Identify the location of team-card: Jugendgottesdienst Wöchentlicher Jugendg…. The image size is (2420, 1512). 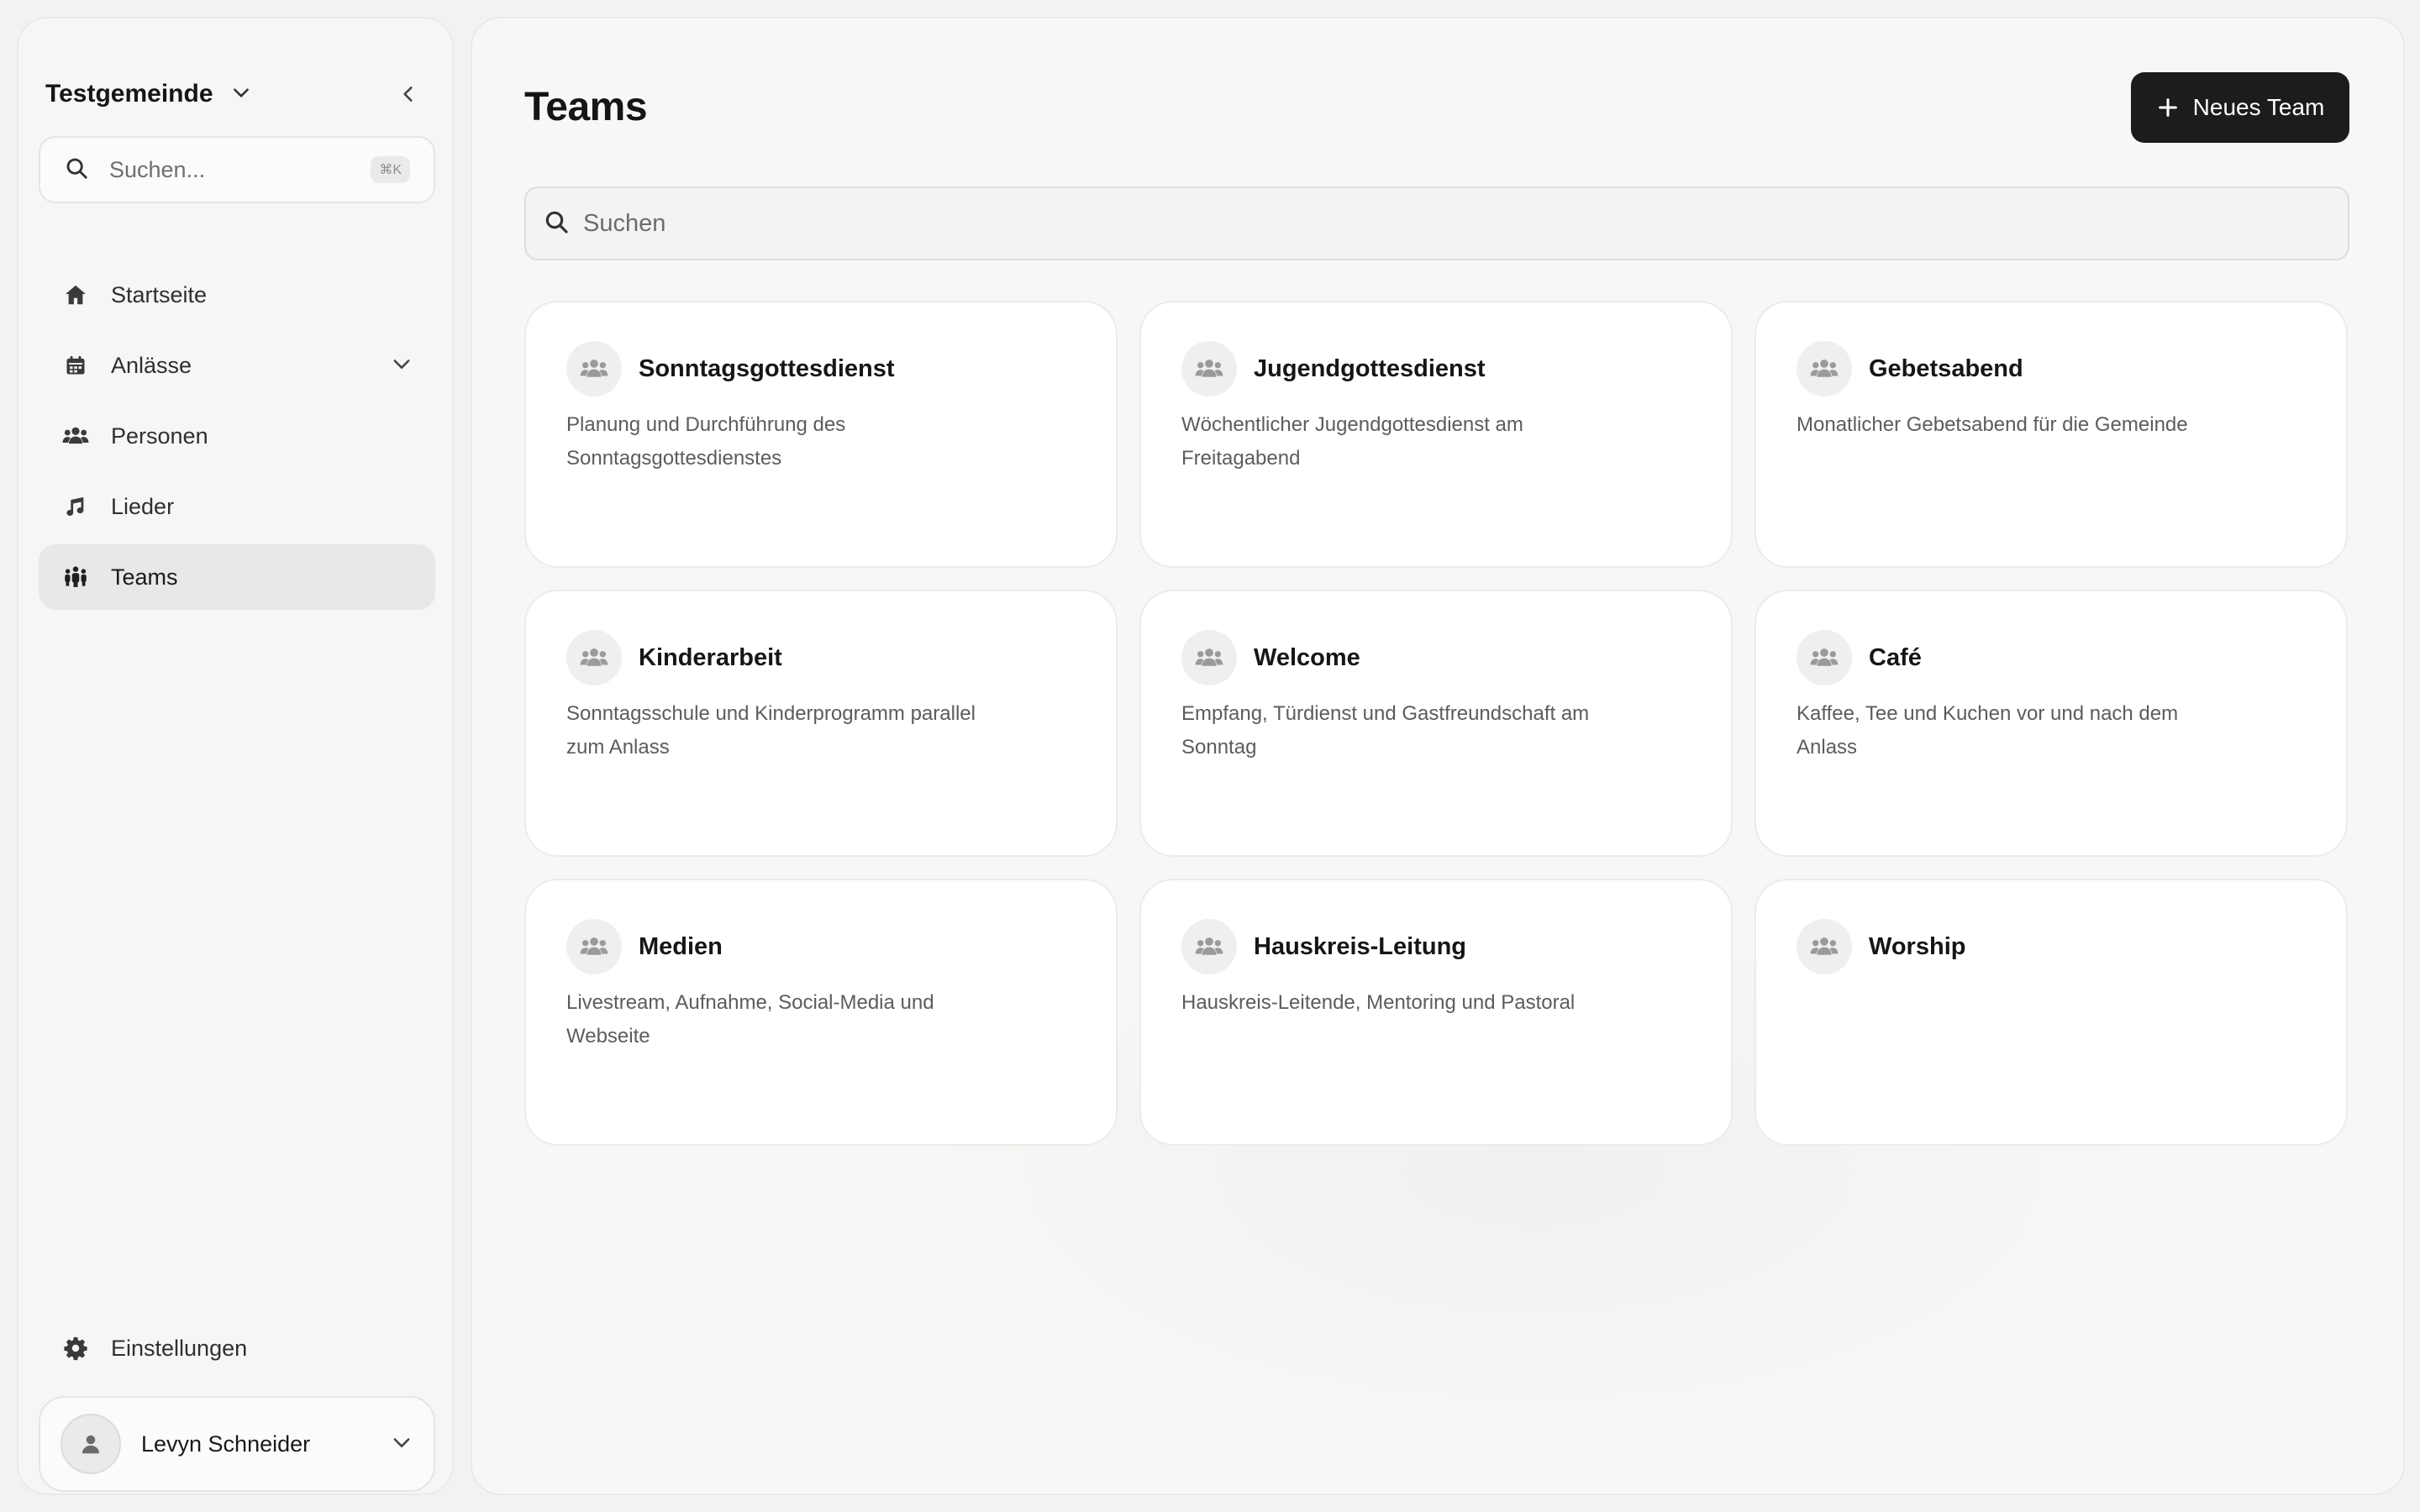
(1436, 434).